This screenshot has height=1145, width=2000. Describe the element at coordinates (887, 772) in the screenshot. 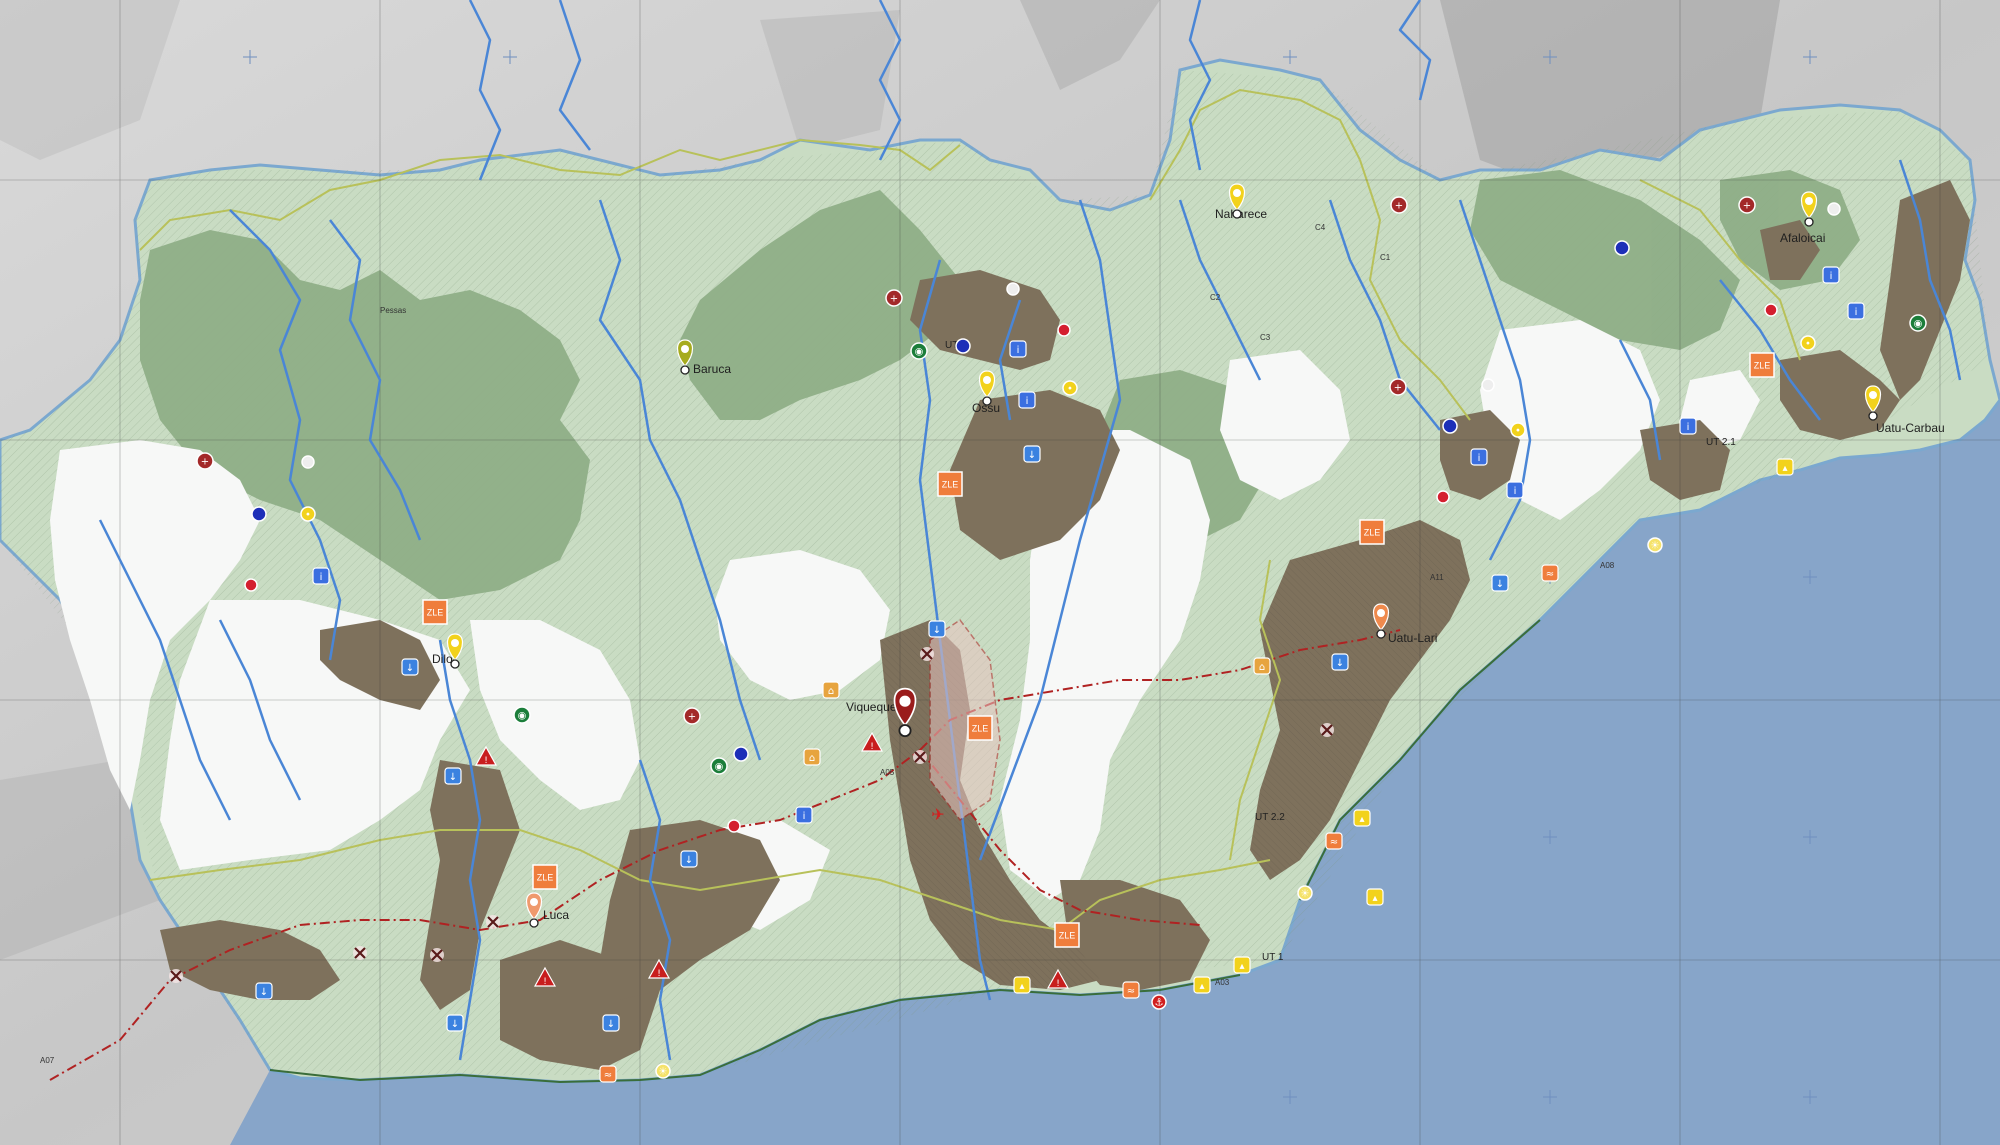

I see `road-label-a05: A05` at that location.